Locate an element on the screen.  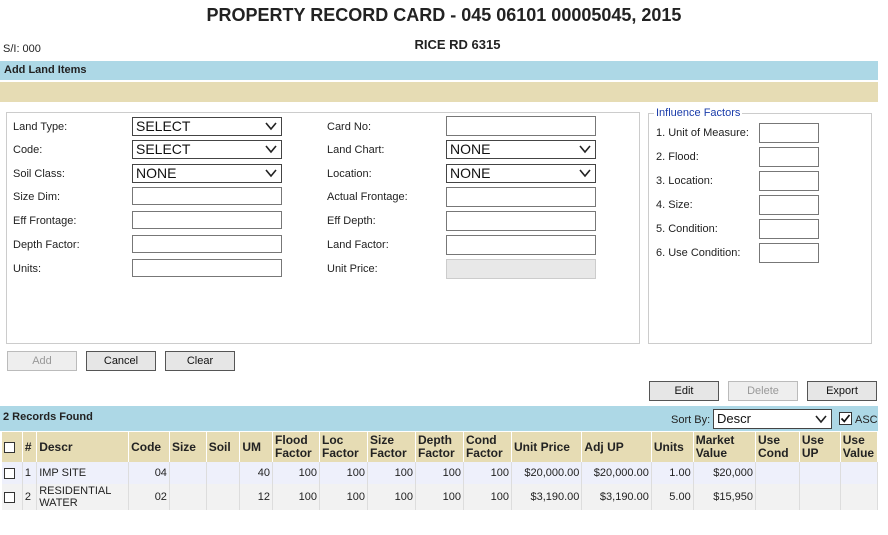
descr-cell: IMP SITE is located at coordinates (83, 473).